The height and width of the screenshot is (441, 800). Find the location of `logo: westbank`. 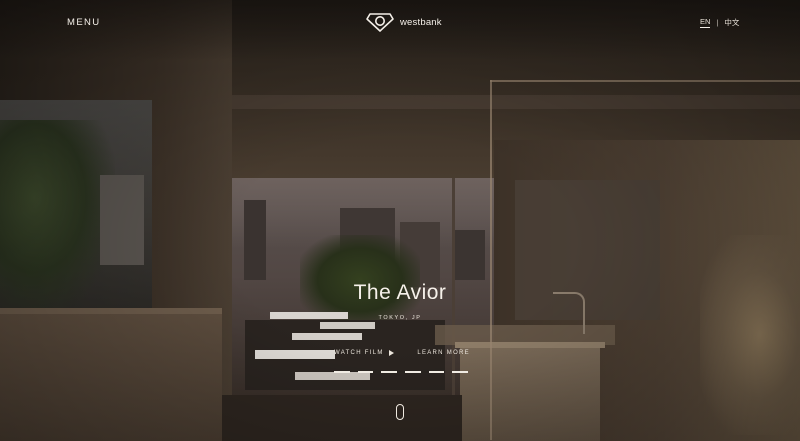

logo: westbank is located at coordinates (404, 22).